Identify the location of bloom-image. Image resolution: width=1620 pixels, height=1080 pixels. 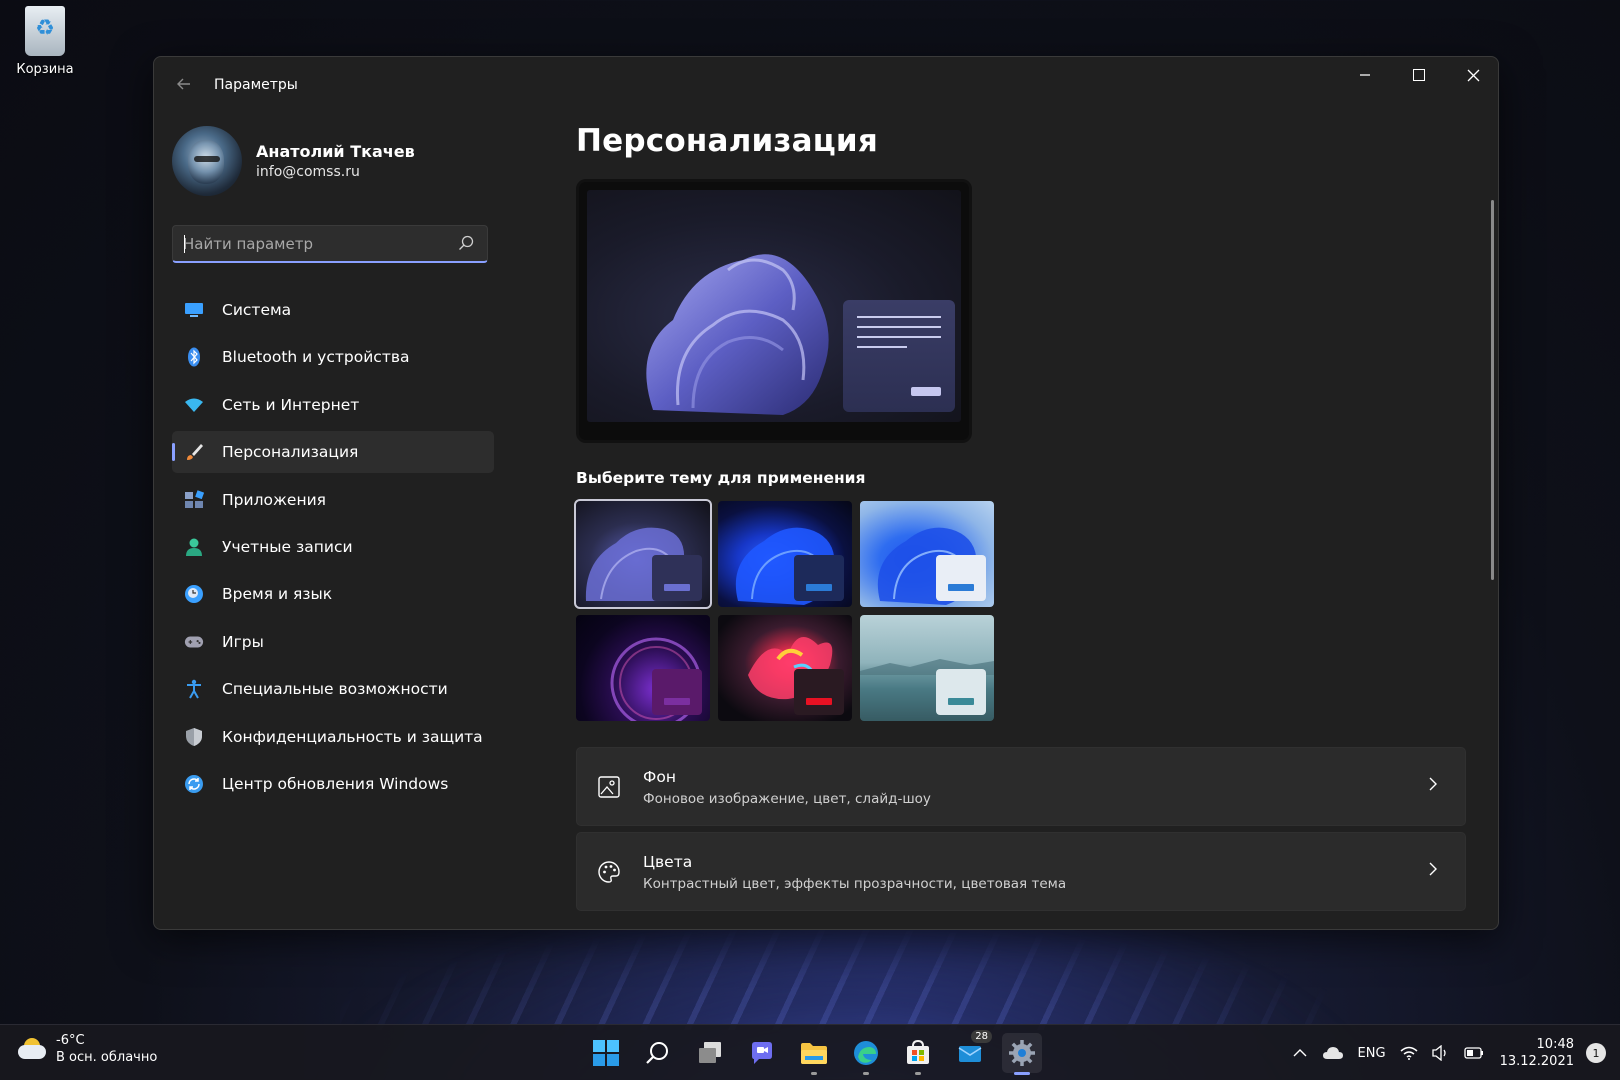
(737, 334).